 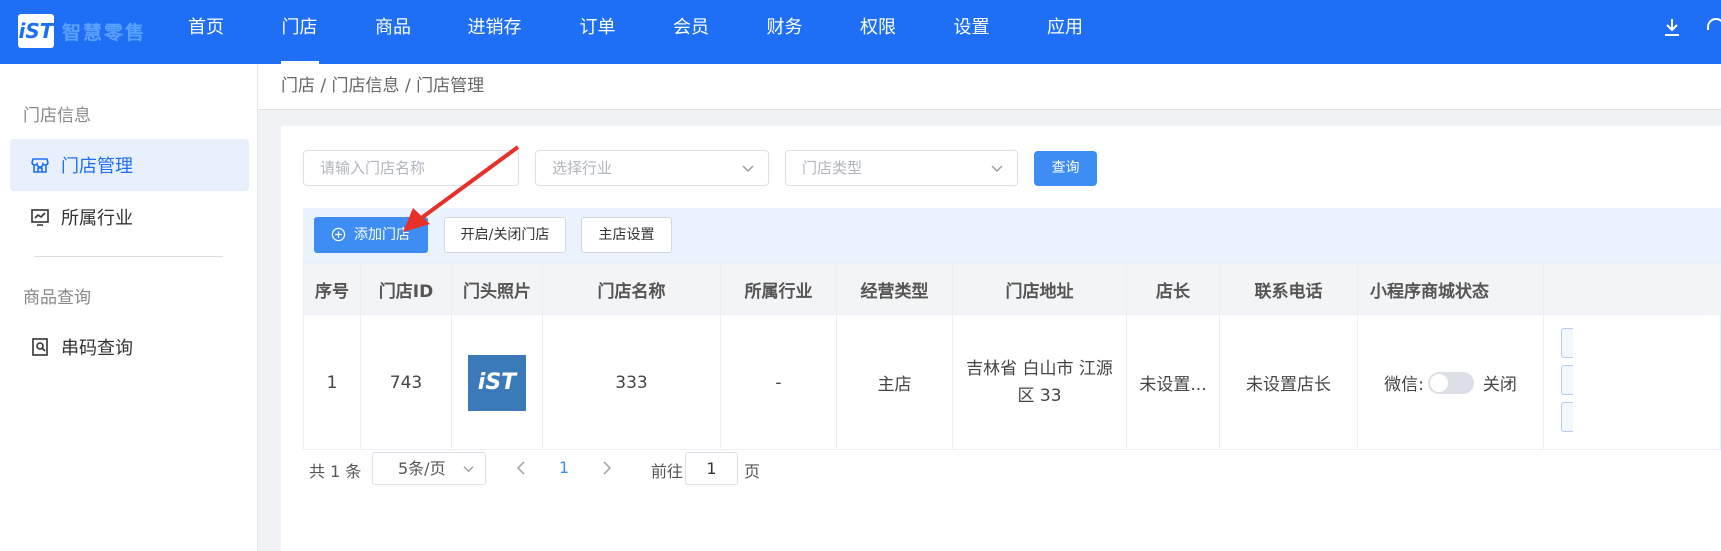 I want to click on col-photo: 门头照片, so click(x=497, y=289).